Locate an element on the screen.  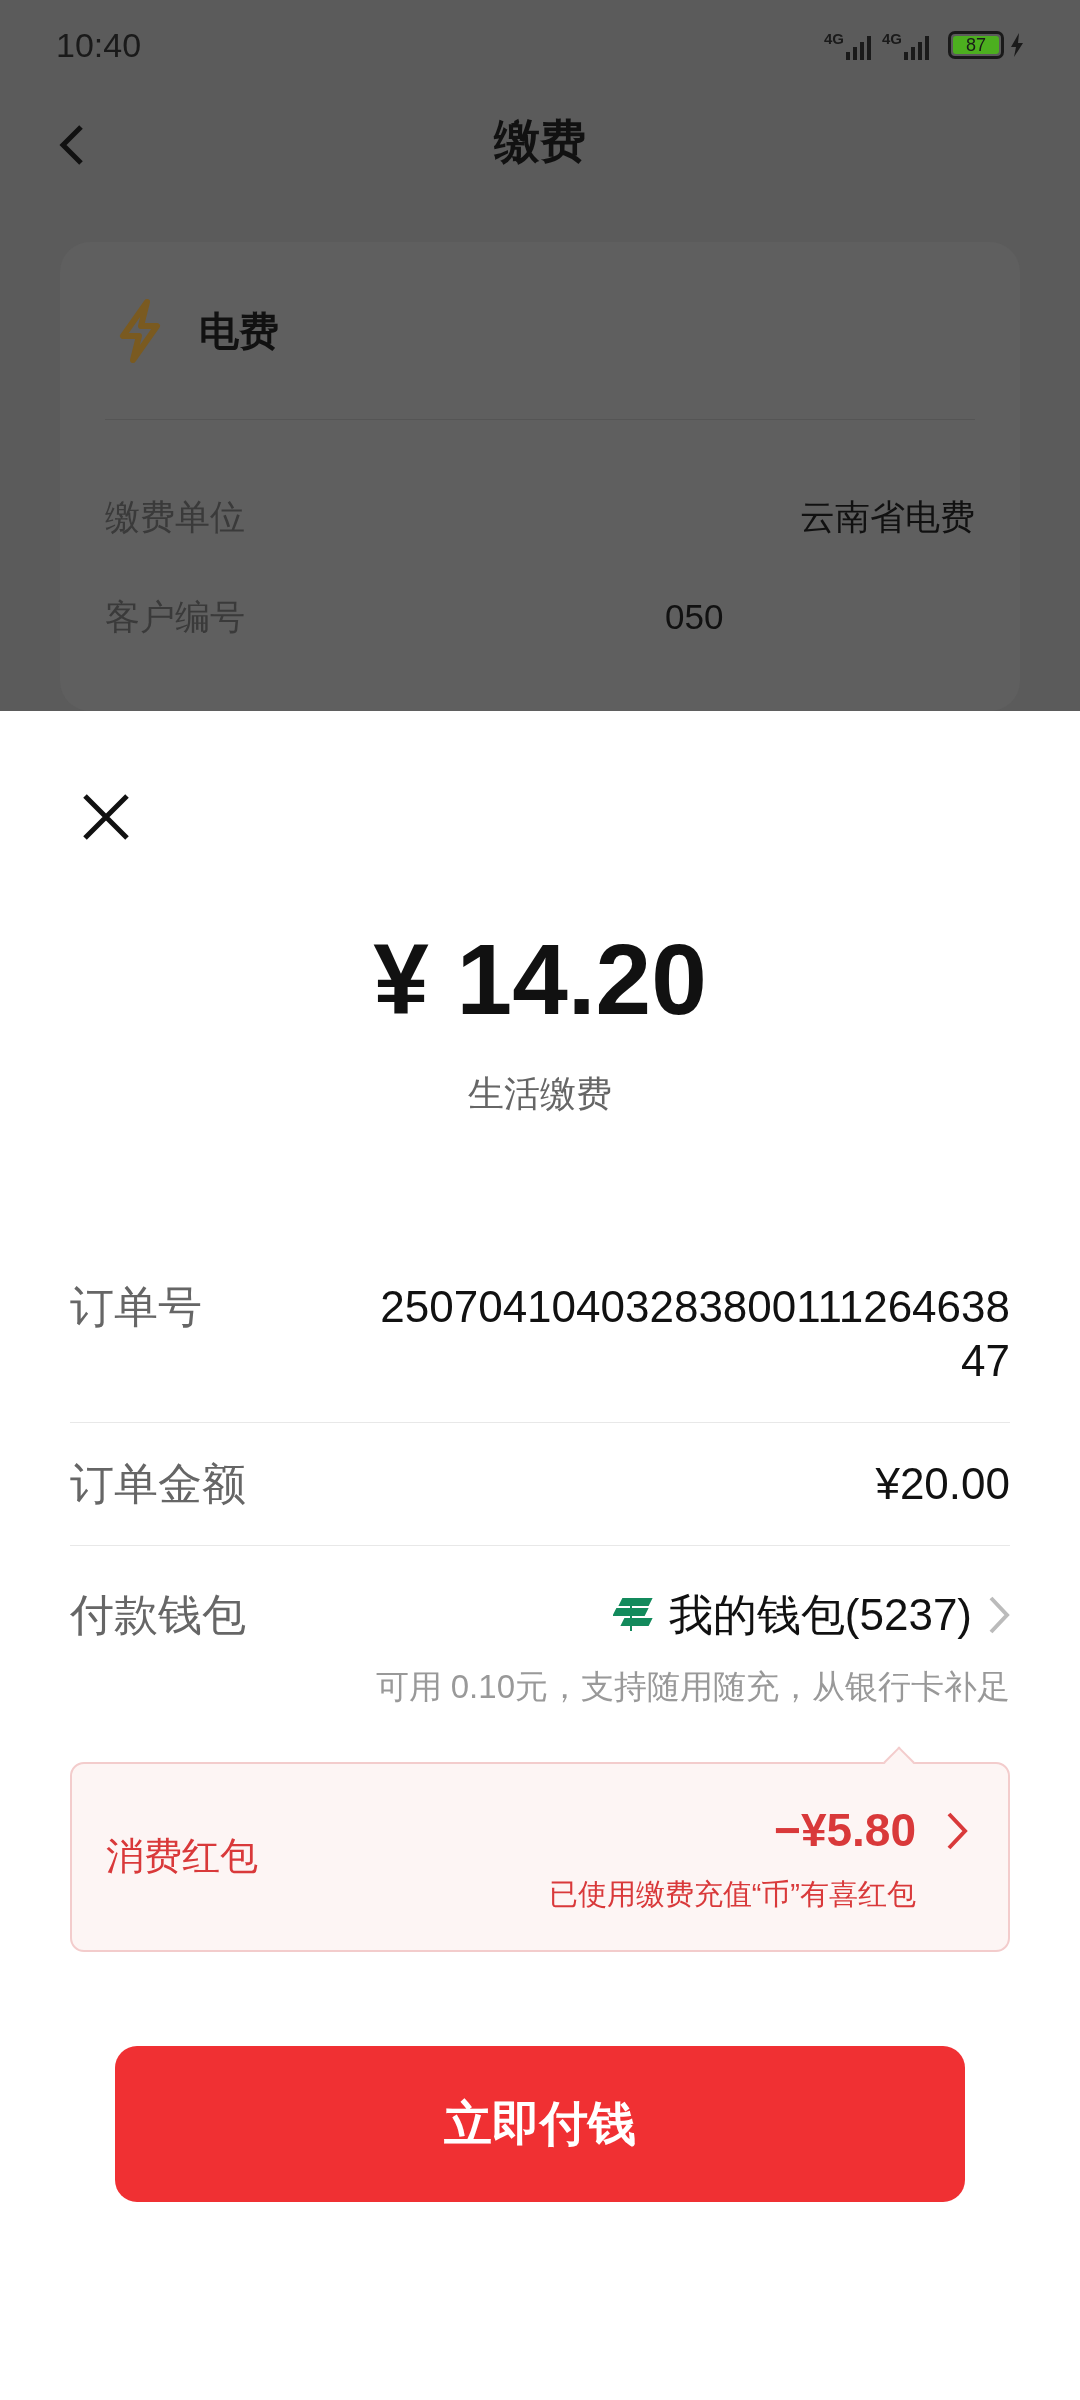
coupon-card: 消费红包 −¥5.80 已使用缴费充值“币”有喜红包 is located at coordinates (540, 1856).